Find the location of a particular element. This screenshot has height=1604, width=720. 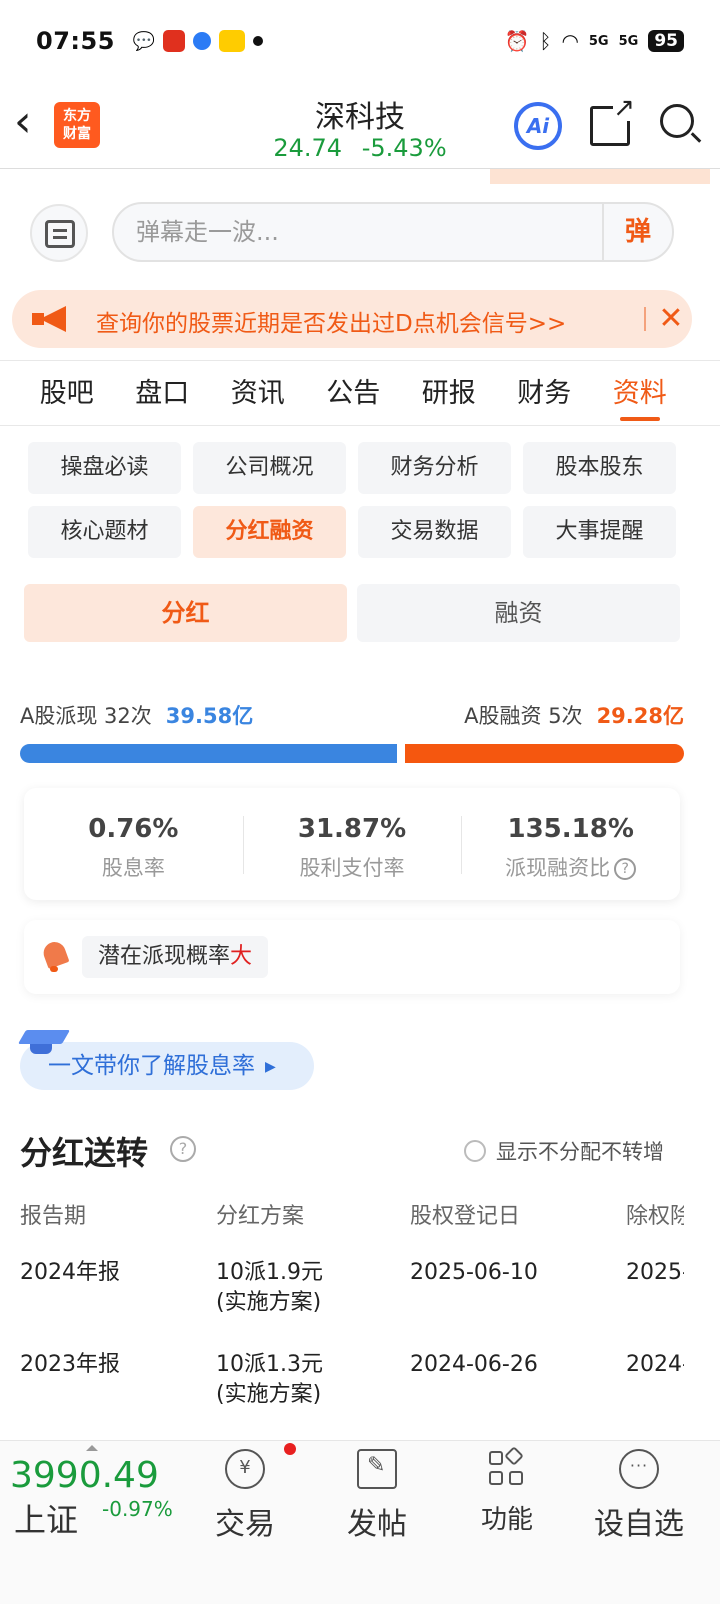

metric-value: 31.87% is located at coordinates (352, 829).